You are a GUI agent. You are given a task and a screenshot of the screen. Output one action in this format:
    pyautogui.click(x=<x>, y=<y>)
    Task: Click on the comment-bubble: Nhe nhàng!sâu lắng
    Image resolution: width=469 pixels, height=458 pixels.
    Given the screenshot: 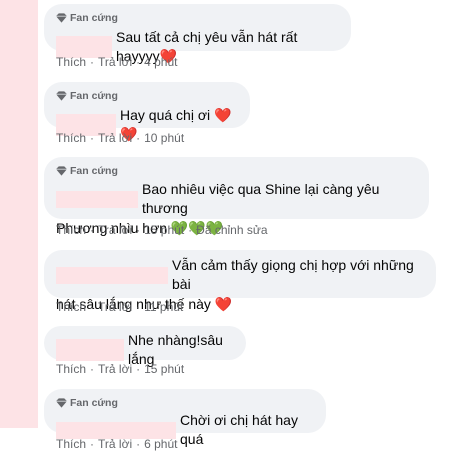 What is the action you would take?
    pyautogui.click(x=145, y=346)
    